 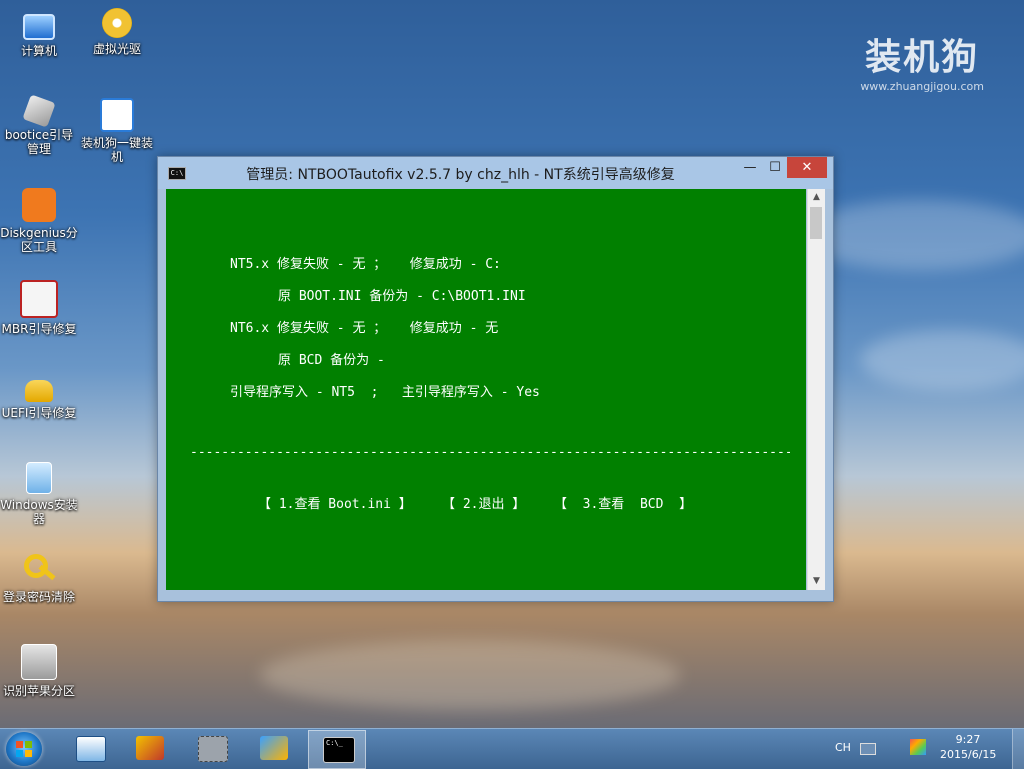 I want to click on system-clock: 9:27 2015/6/15, so click(x=968, y=747).